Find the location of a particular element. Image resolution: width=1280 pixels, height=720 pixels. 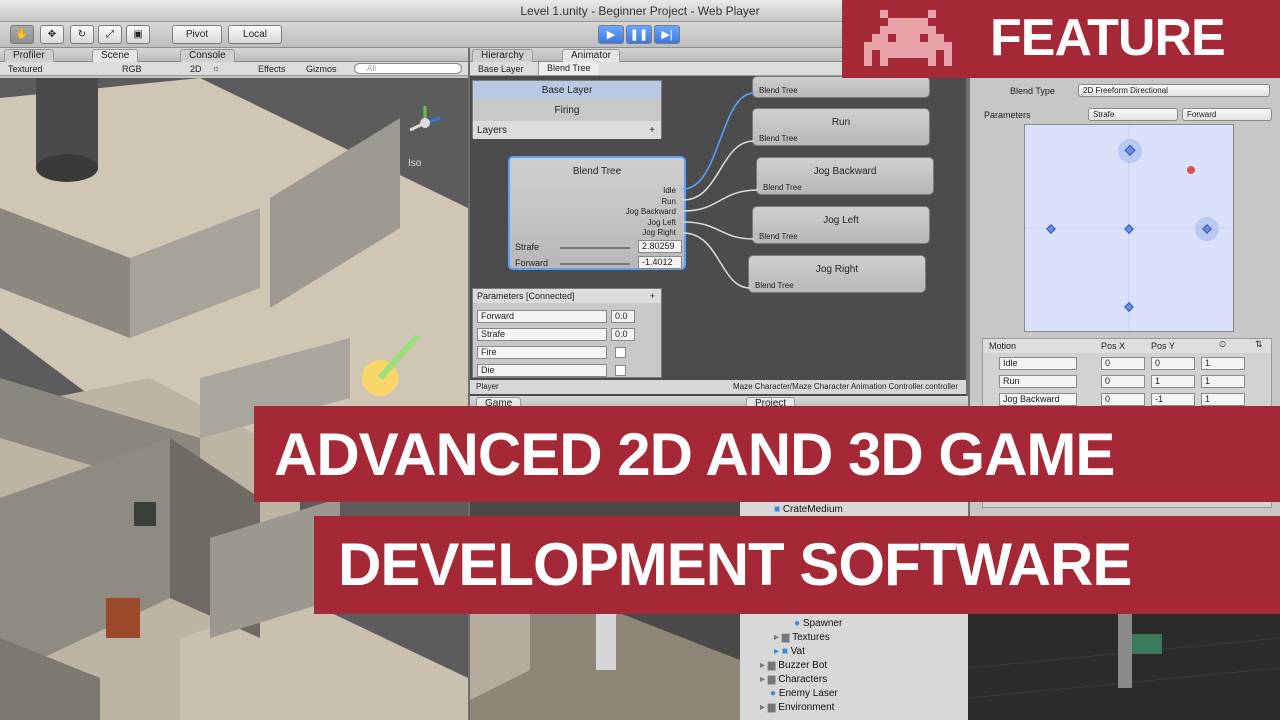

param-row-die: Die is located at coordinates (551, 370).